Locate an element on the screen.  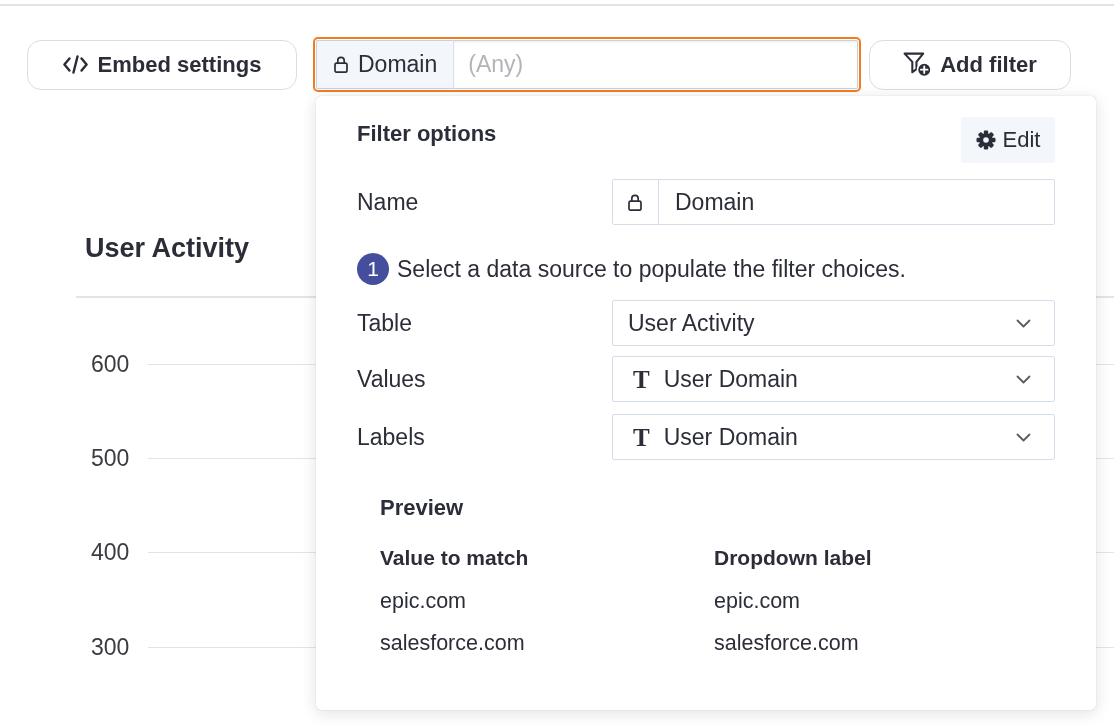
y-axis-label: 400 is located at coordinates (110, 552).